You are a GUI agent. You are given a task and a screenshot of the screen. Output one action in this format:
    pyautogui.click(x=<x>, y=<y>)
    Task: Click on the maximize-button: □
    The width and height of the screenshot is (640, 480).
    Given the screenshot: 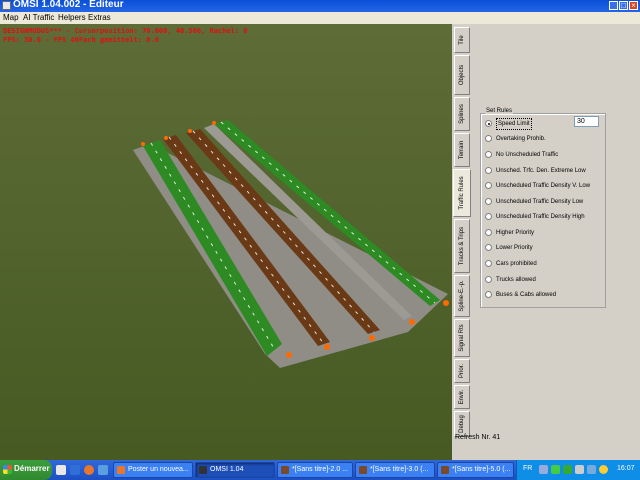 What is the action you would take?
    pyautogui.click(x=623, y=5)
    